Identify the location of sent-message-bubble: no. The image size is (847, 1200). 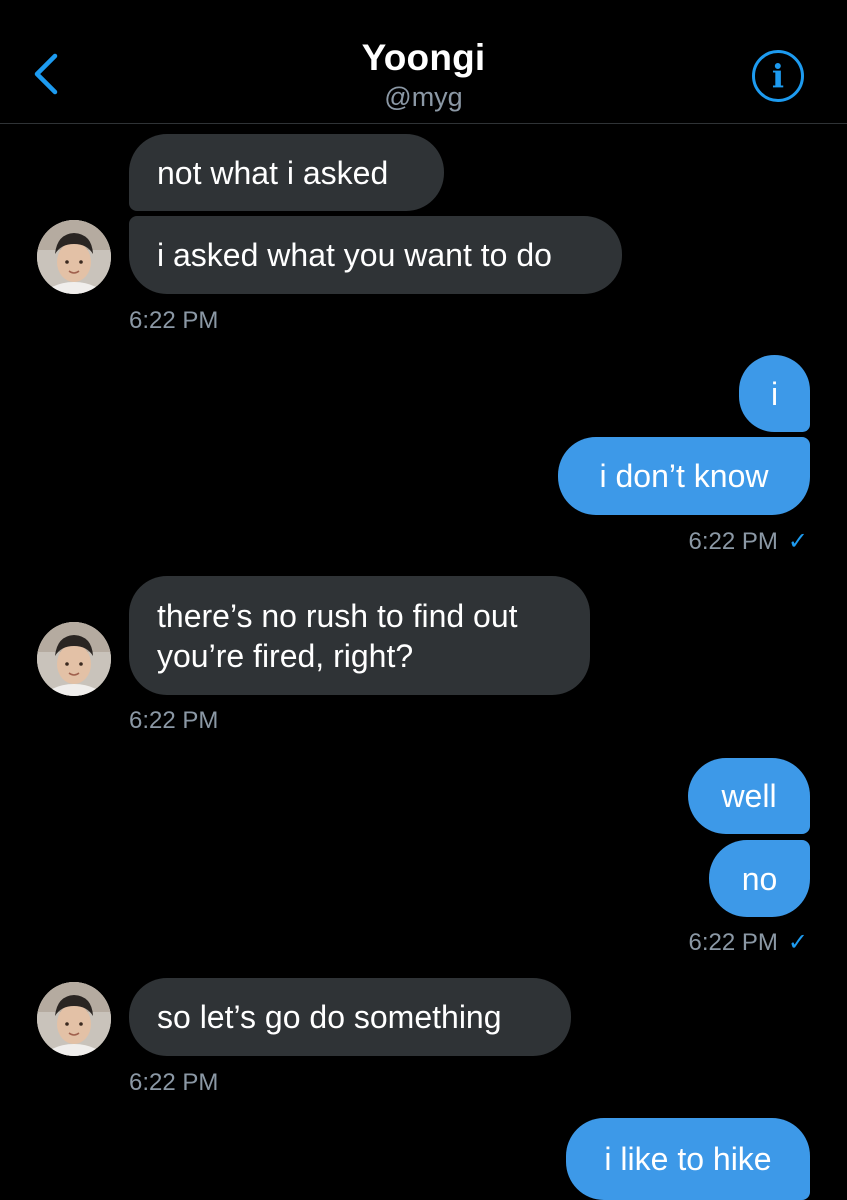
(759, 878).